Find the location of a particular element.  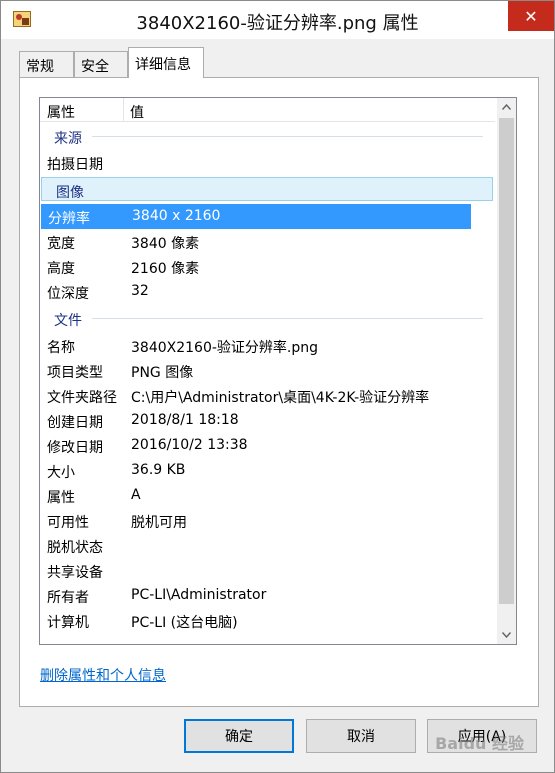

property-name: 创建日期 is located at coordinates (75, 423).